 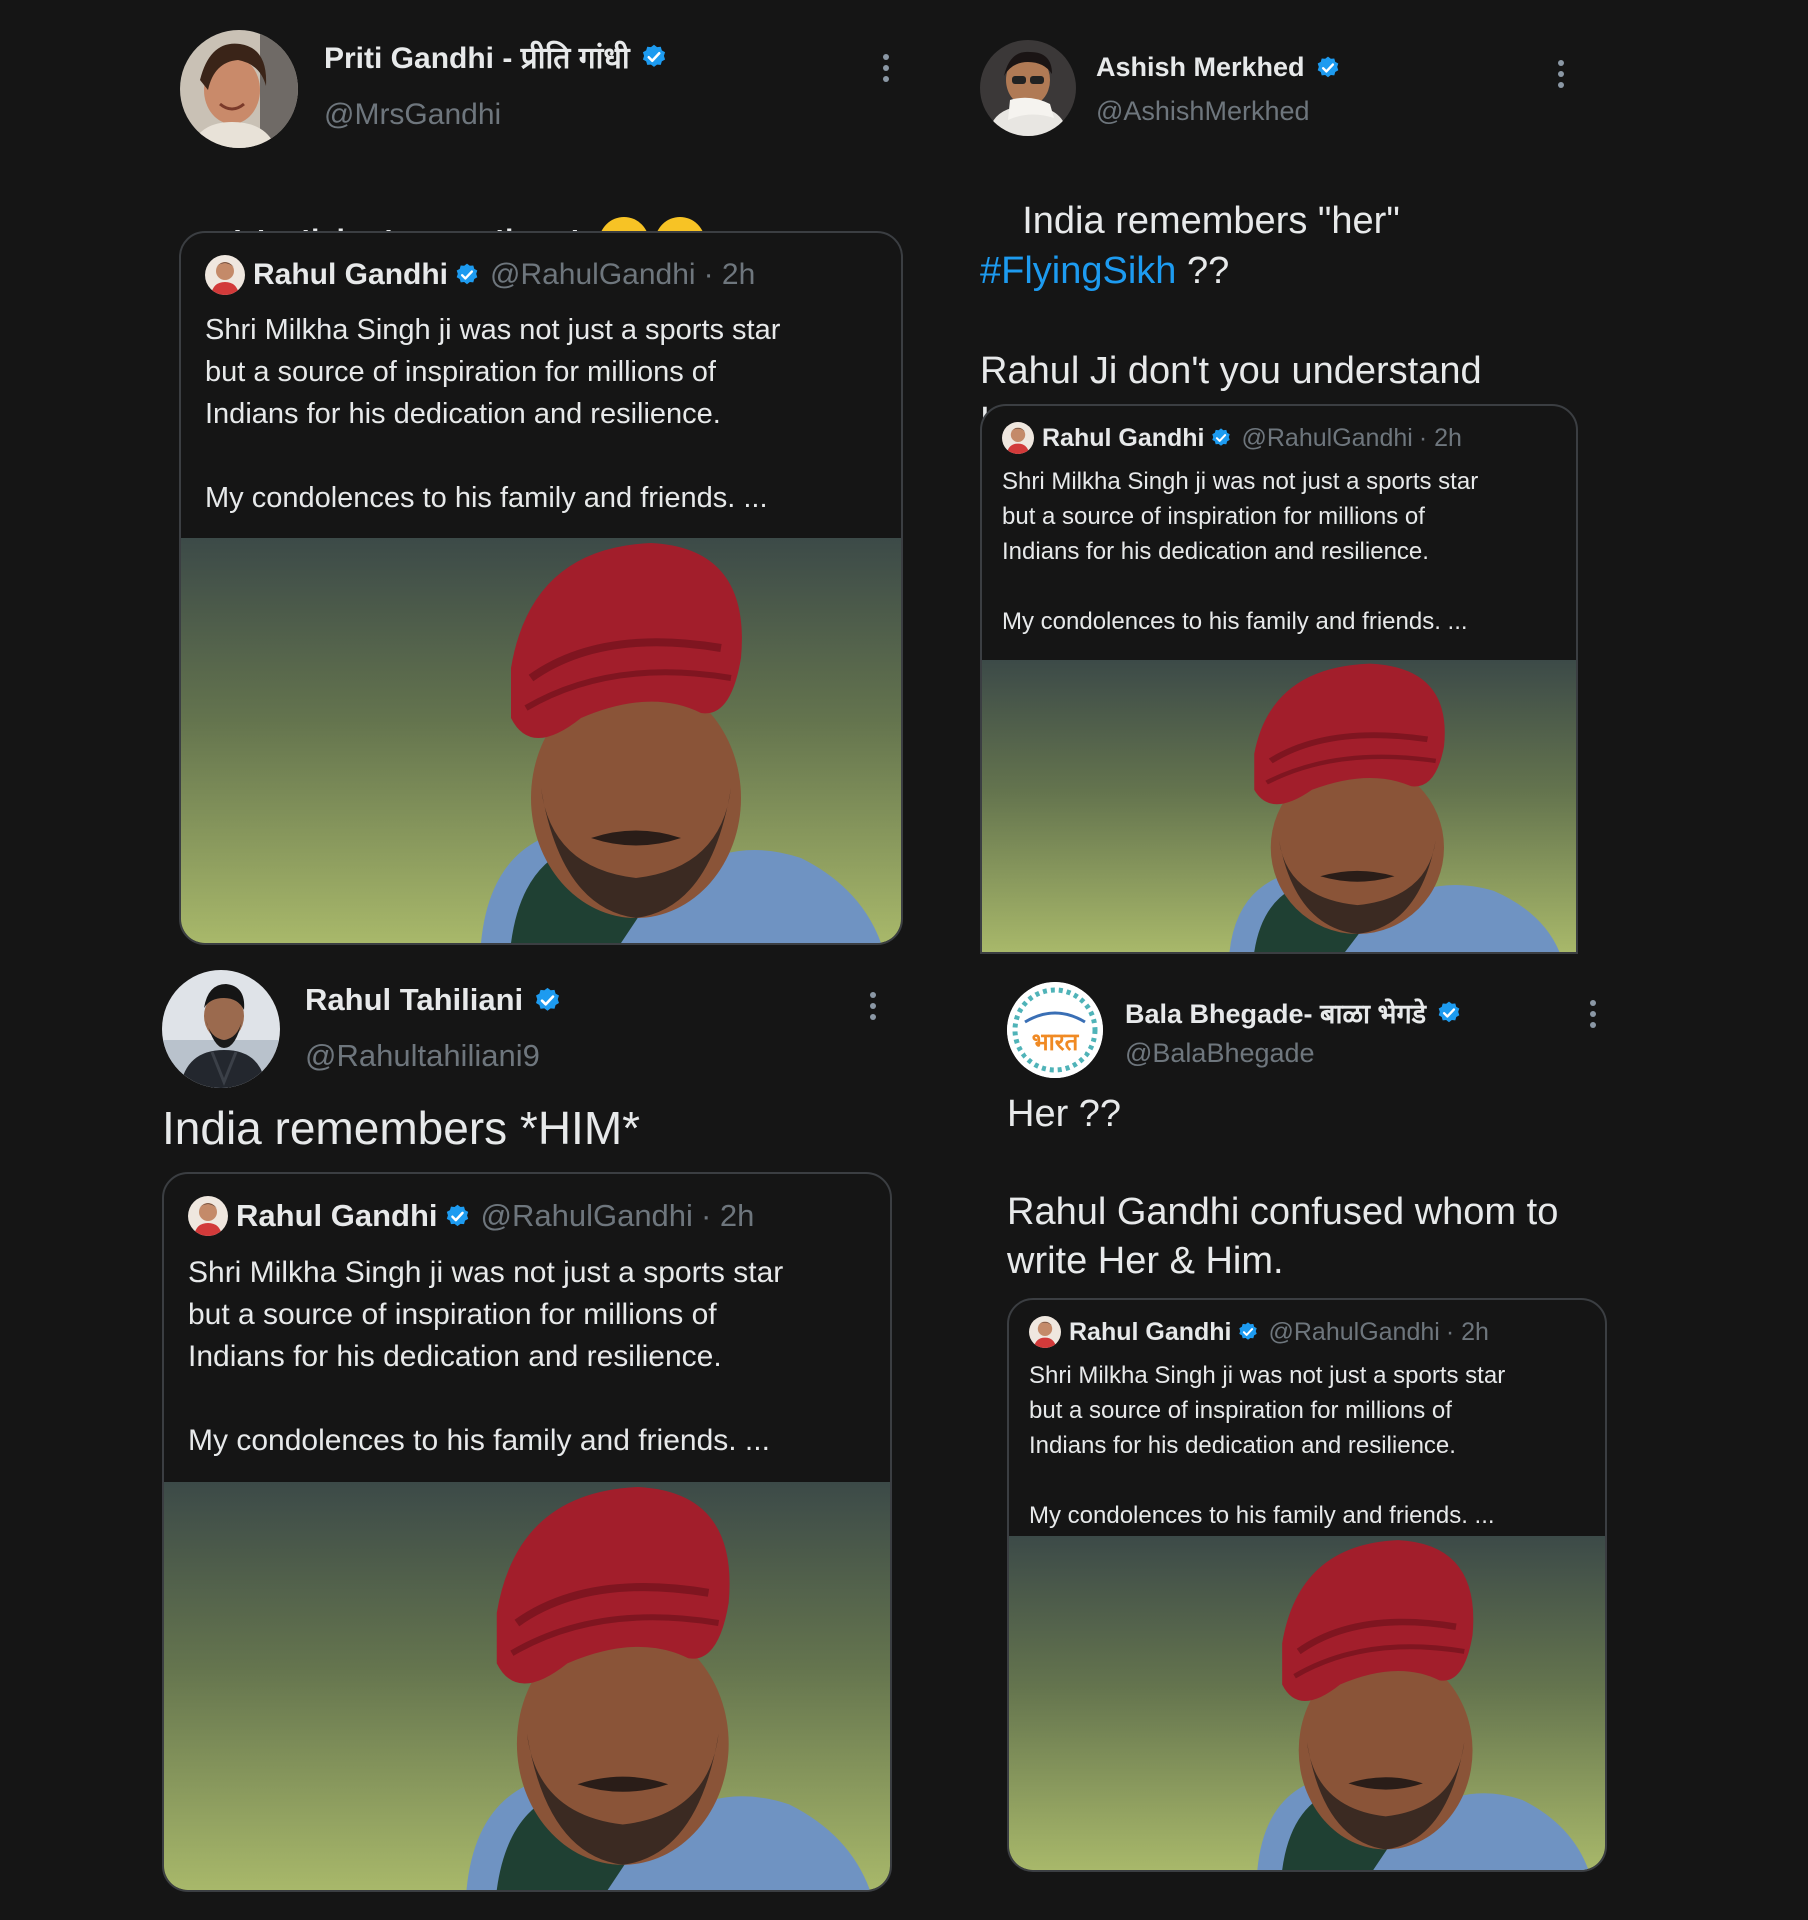 I want to click on user-handle: @MrsGandhi, so click(x=412, y=115).